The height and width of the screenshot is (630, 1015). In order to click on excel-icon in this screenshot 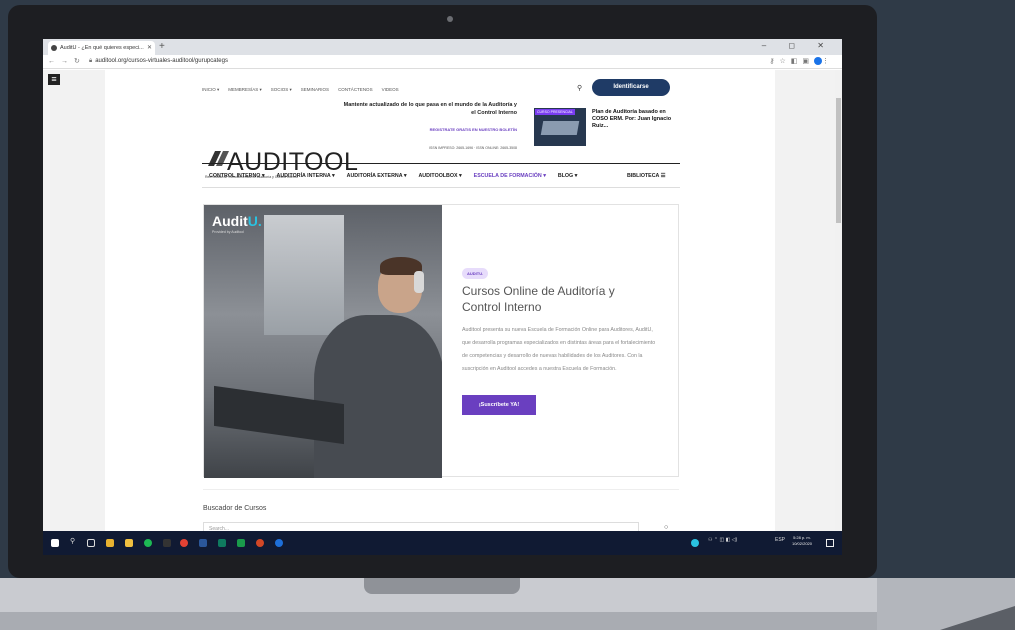, I will do `click(222, 543)`.